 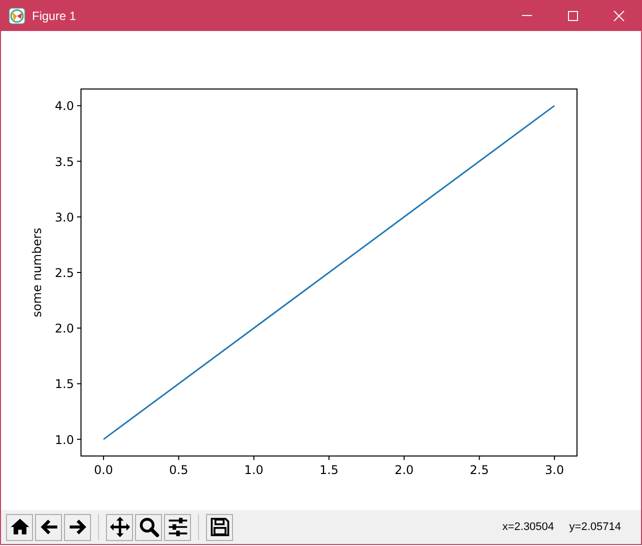 What do you see at coordinates (104, 470) in the screenshot?
I see `tick-label: 0.0` at bounding box center [104, 470].